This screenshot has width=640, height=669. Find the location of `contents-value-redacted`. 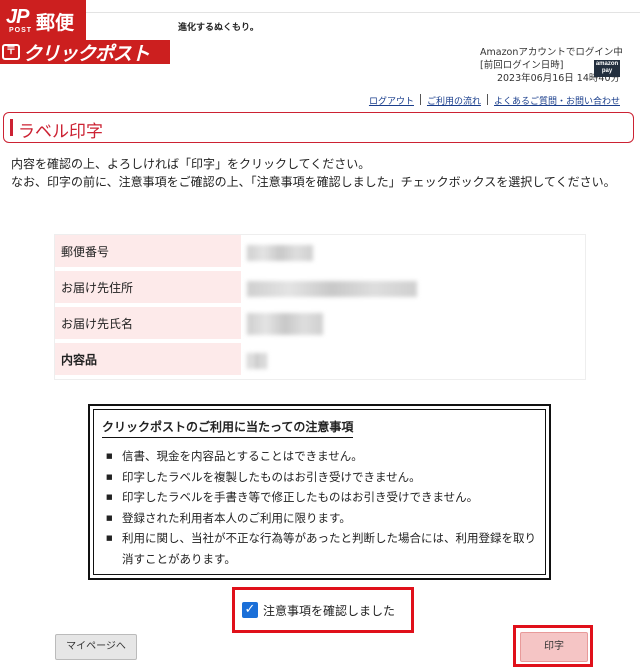

contents-value-redacted is located at coordinates (257, 361).